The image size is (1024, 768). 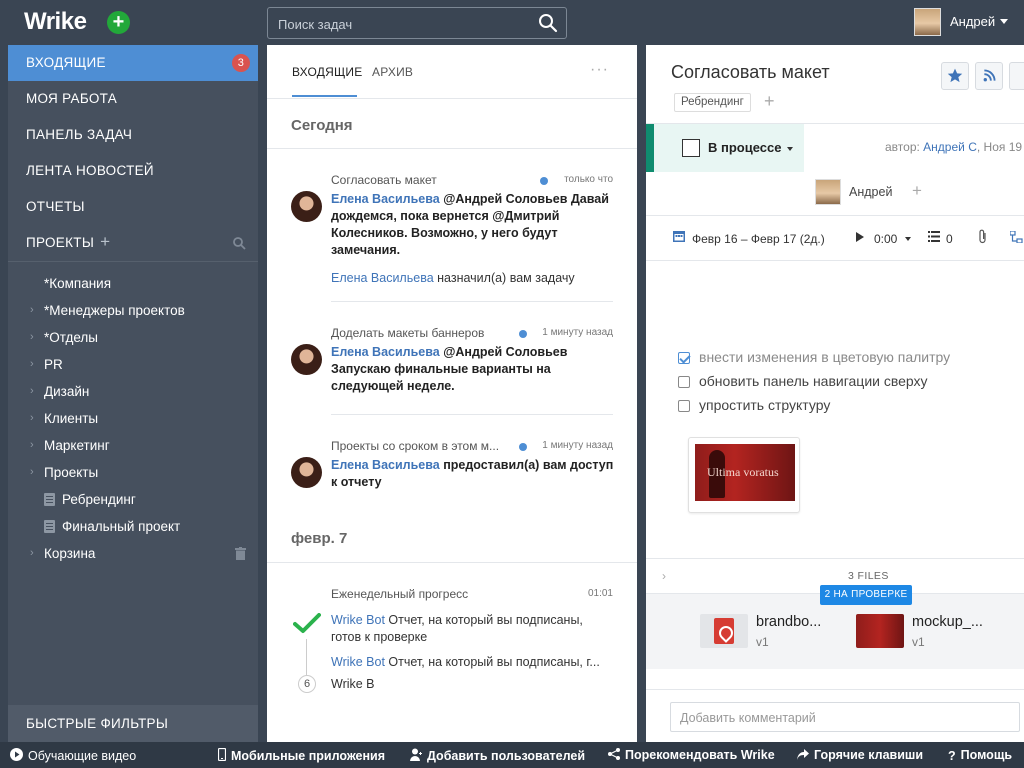 I want to click on comment-box, so click(x=845, y=717).